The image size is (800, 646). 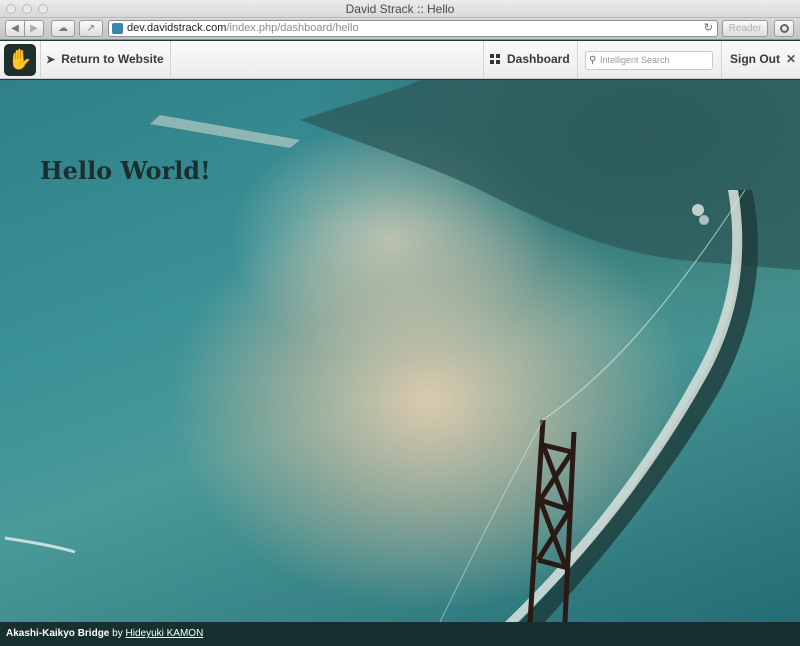 I want to click on return-to-website-link: ➤ Return to Website, so click(x=105, y=59).